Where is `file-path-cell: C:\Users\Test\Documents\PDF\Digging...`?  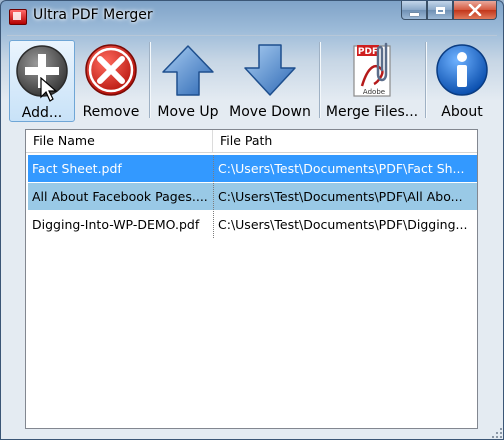 file-path-cell: C:\Users\Test\Documents\PDF\Digging... is located at coordinates (345, 224).